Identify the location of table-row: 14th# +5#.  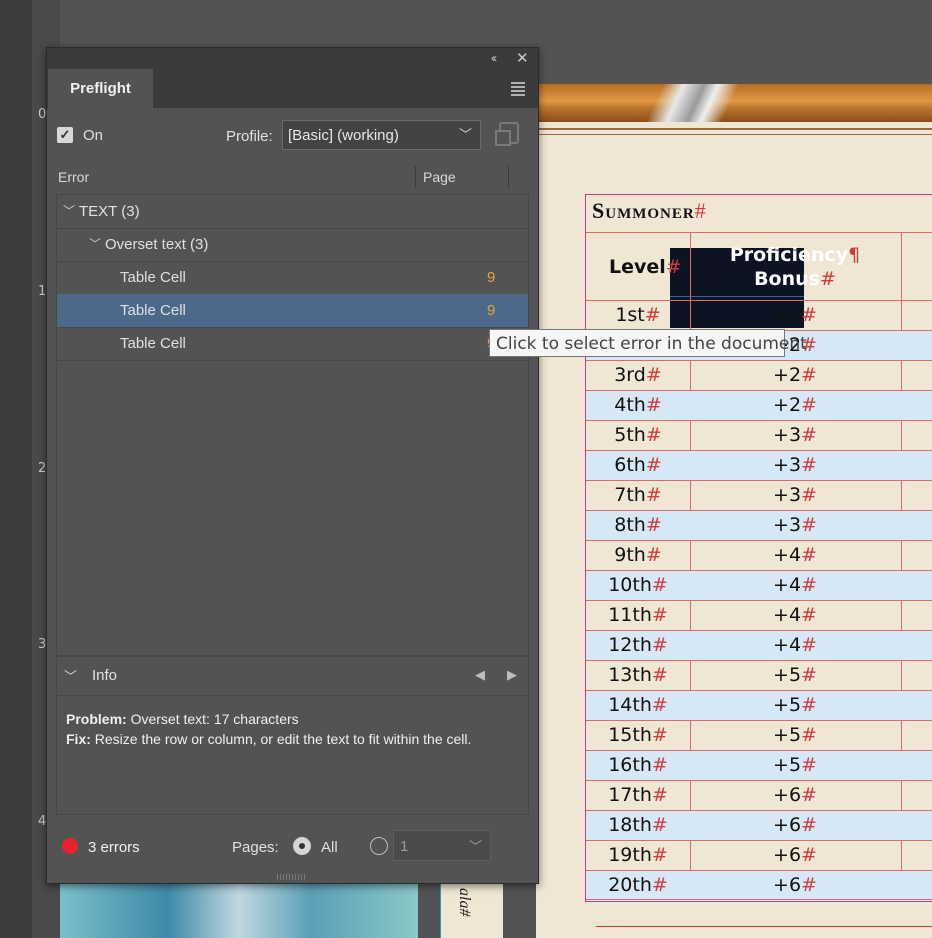
(759, 705).